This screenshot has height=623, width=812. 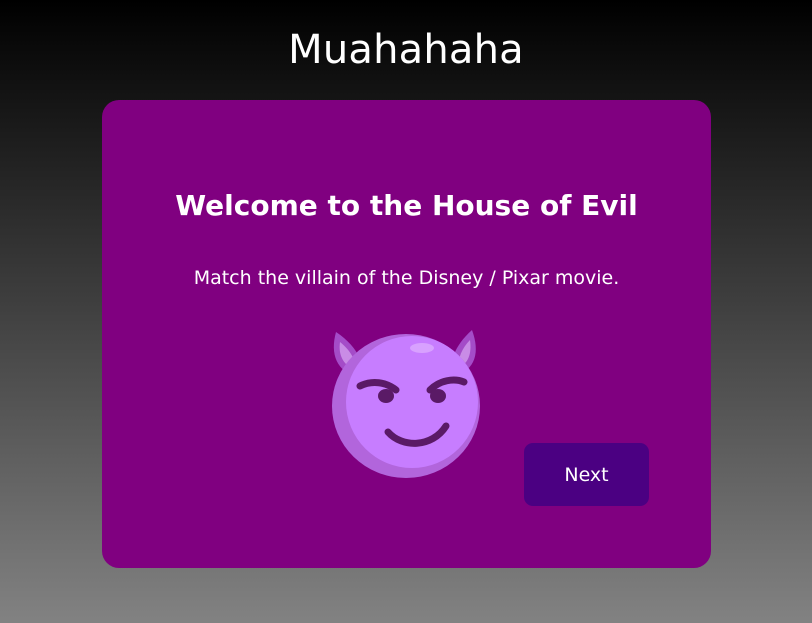 What do you see at coordinates (406, 404) in the screenshot?
I see `smiling-devil-icon` at bounding box center [406, 404].